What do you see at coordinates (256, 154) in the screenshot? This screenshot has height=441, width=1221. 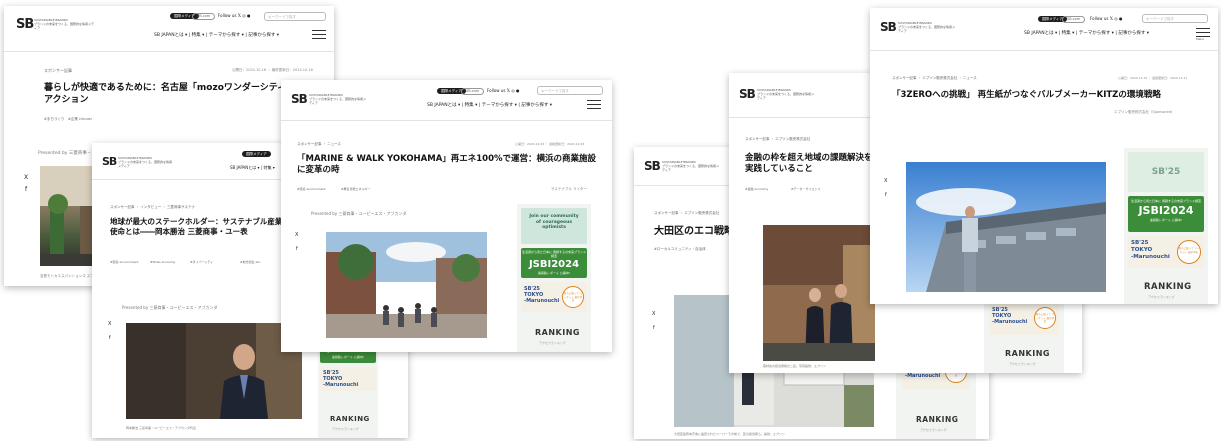 I see `media-pill: 国際メディア` at bounding box center [256, 154].